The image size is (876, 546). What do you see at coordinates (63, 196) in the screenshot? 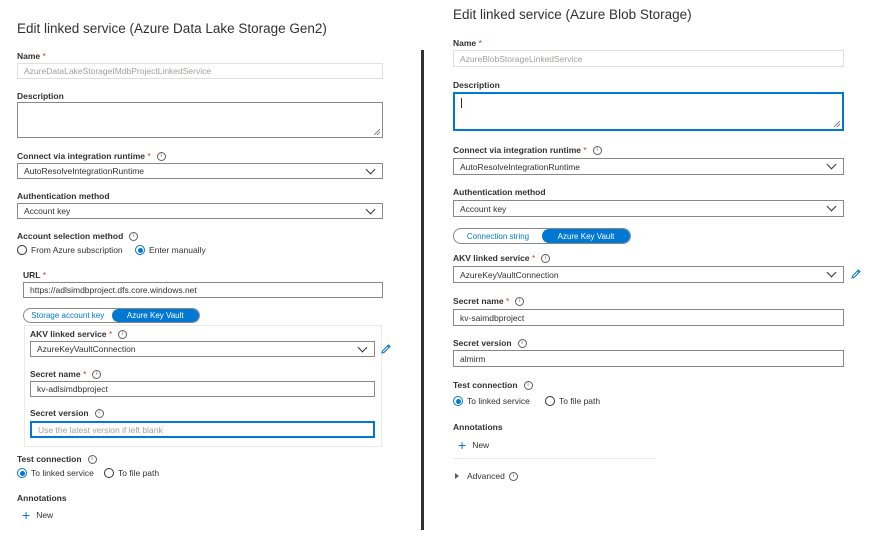
I see `left-auth-label: Authentication method` at bounding box center [63, 196].